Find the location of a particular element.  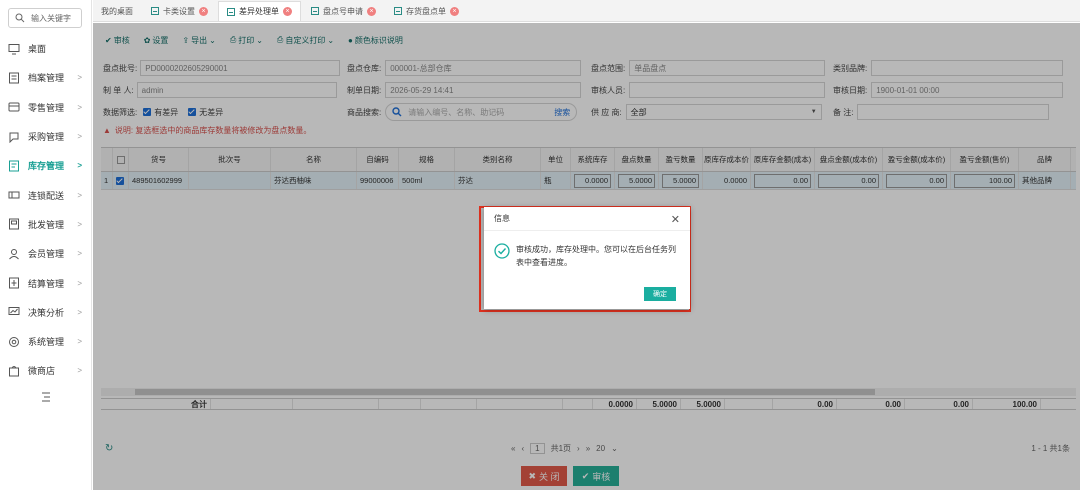

sidebar-item-label: 批发管理 is located at coordinates (46, 224).